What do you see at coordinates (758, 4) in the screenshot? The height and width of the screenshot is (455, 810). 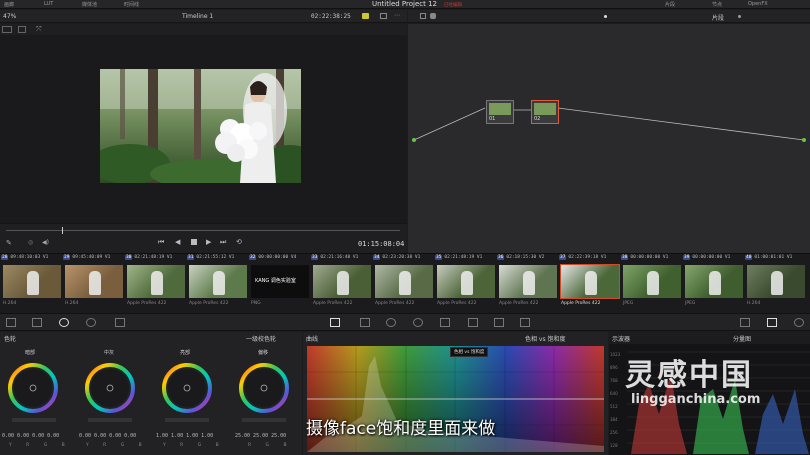 I see `openfx-tab: OpenFX` at bounding box center [758, 4].